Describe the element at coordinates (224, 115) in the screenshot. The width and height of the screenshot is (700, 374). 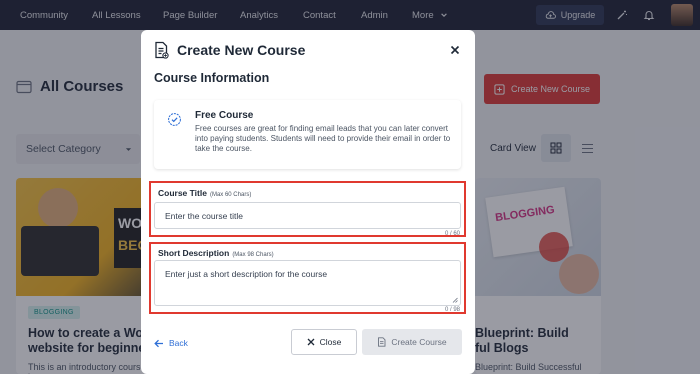
I see `info-title: Free Course` at that location.